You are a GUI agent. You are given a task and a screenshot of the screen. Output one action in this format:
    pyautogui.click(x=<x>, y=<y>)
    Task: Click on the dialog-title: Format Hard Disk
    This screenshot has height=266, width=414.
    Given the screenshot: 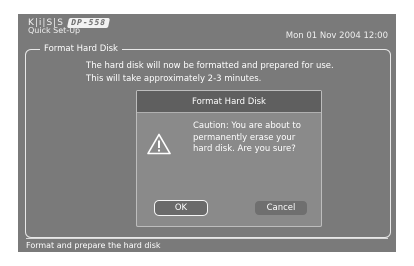 What is the action you would take?
    pyautogui.click(x=229, y=102)
    